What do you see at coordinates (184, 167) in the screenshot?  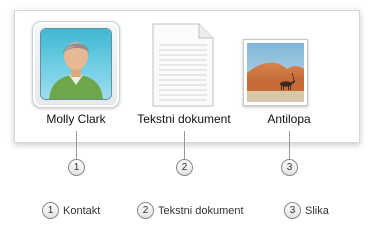 I see `callout-2: 2` at bounding box center [184, 167].